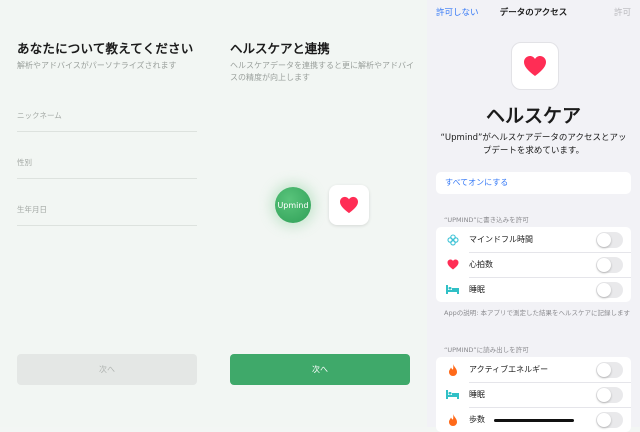  Describe the element at coordinates (481, 264) in the screenshot. I see `permission-label: 心拍数` at that location.